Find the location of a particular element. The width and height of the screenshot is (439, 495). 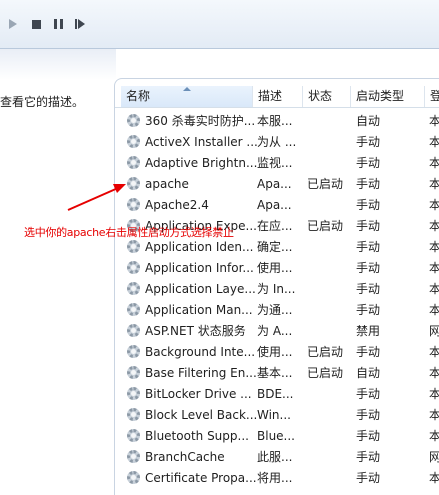

column-header-description: 描述 is located at coordinates (278, 96).